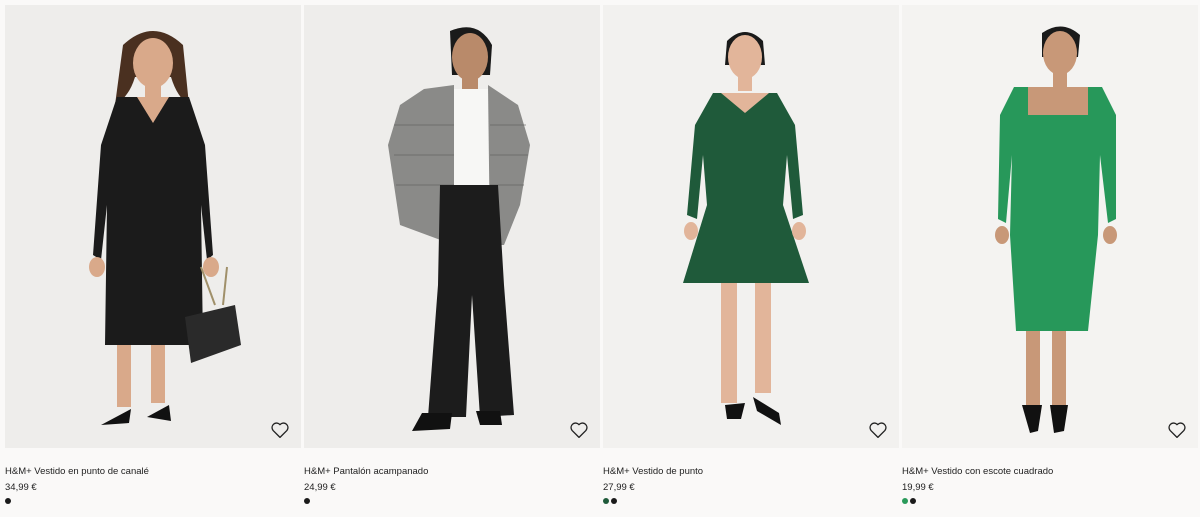 The height and width of the screenshot is (517, 1200). What do you see at coordinates (977, 471) in the screenshot?
I see `product-name: H&M+ Vestido con escote cuadrado` at bounding box center [977, 471].